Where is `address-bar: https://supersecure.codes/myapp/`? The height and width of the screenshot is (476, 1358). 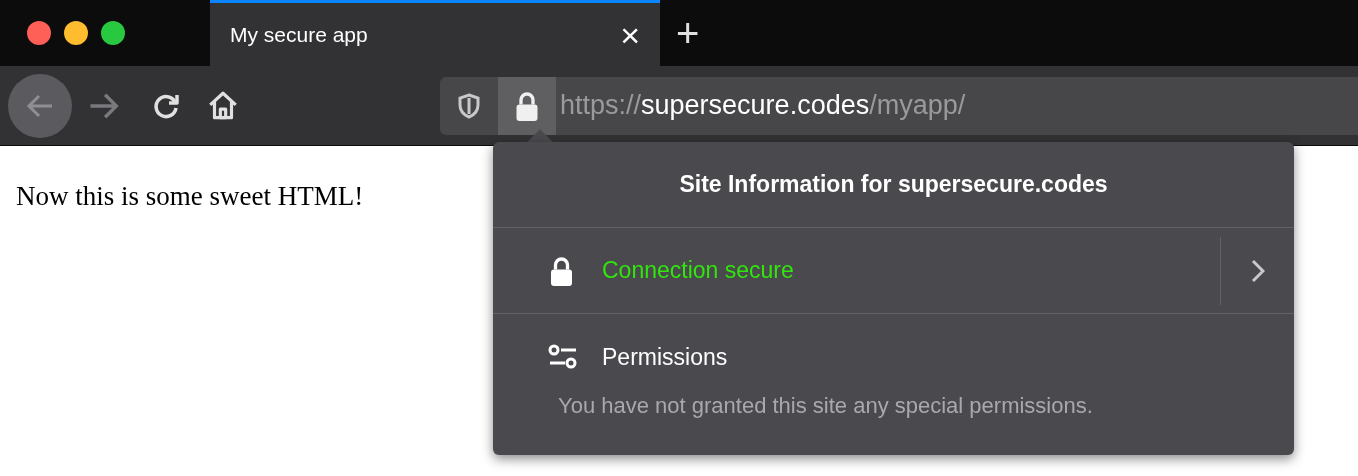
address-bar: https://supersecure.codes/myapp/ is located at coordinates (899, 105).